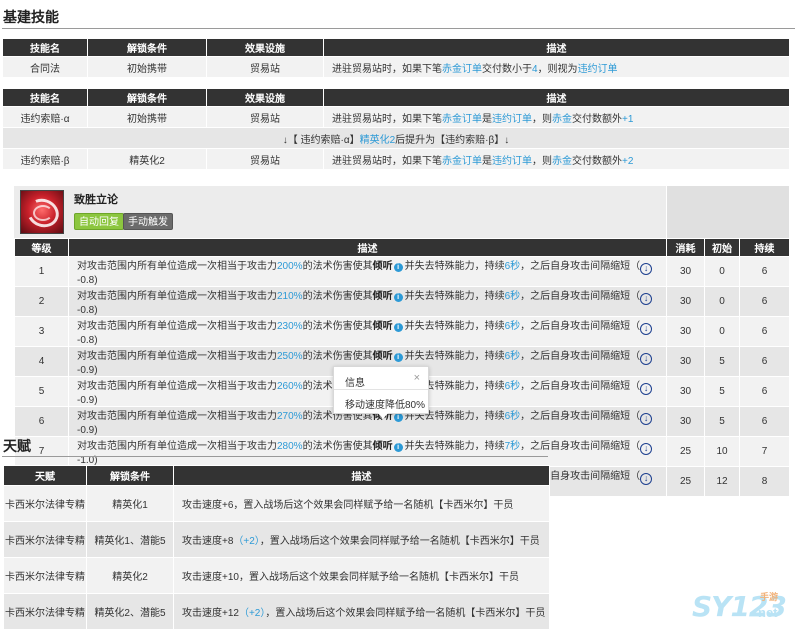  What do you see at coordinates (41, 301) in the screenshot?
I see `level-cell: 2` at bounding box center [41, 301].